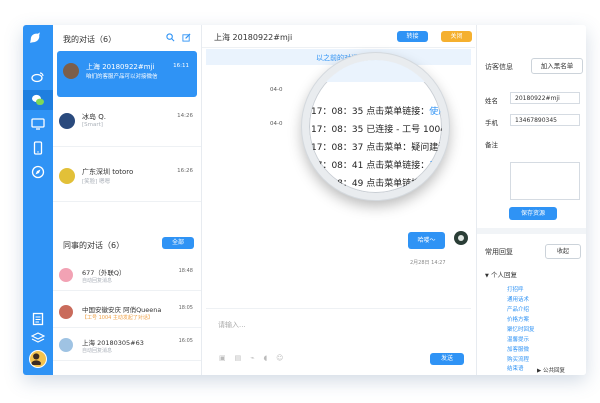 The height and width of the screenshot is (403, 600). What do you see at coordinates (284, 358) in the screenshot?
I see `emoji-icon: ☺` at bounding box center [284, 358].